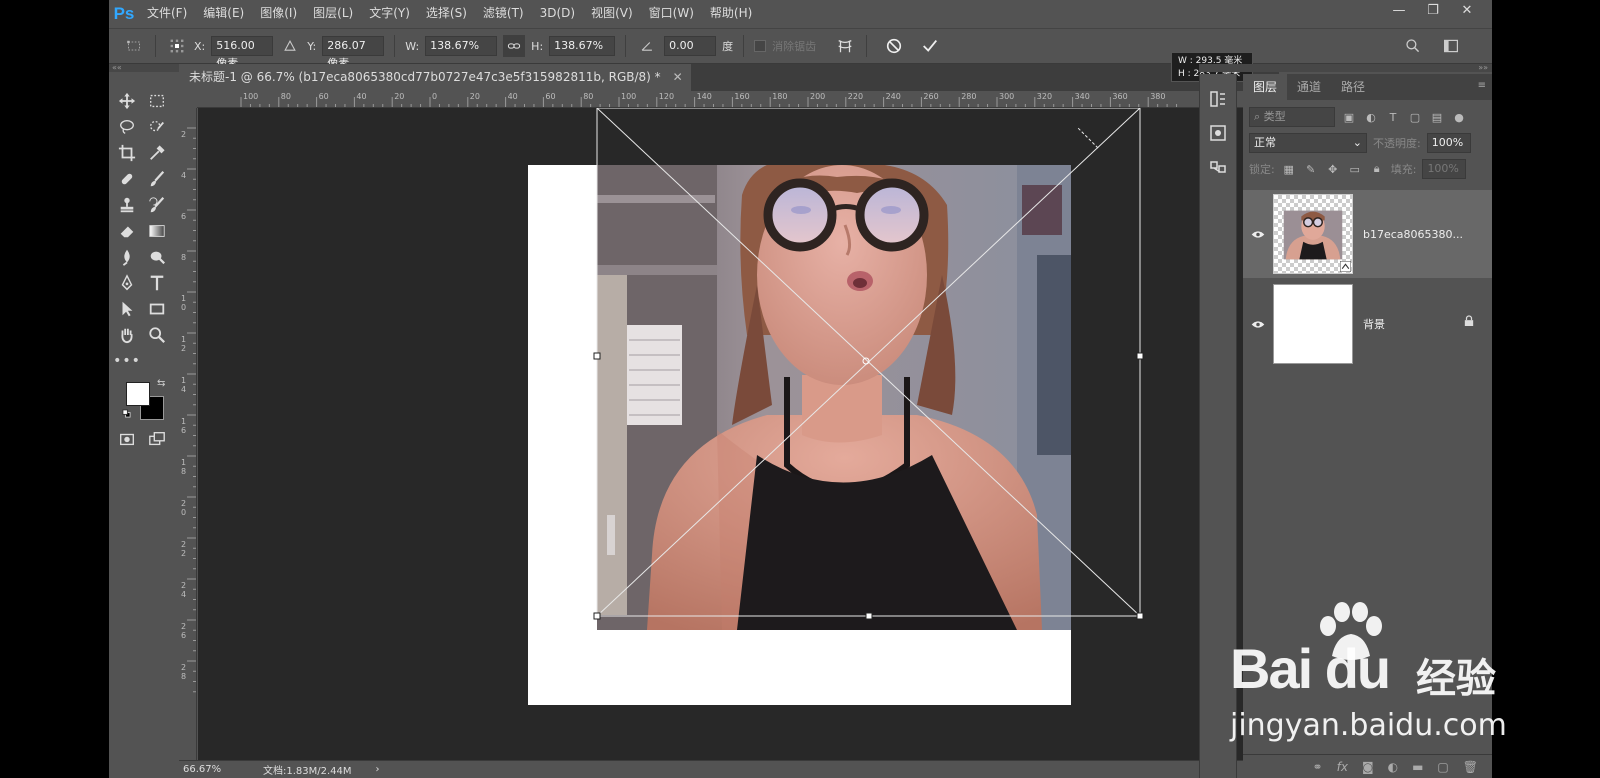 This screenshot has height=778, width=1600. What do you see at coordinates (1355, 169) in the screenshot?
I see `lock-artboard-icon: ▭` at bounding box center [1355, 169].